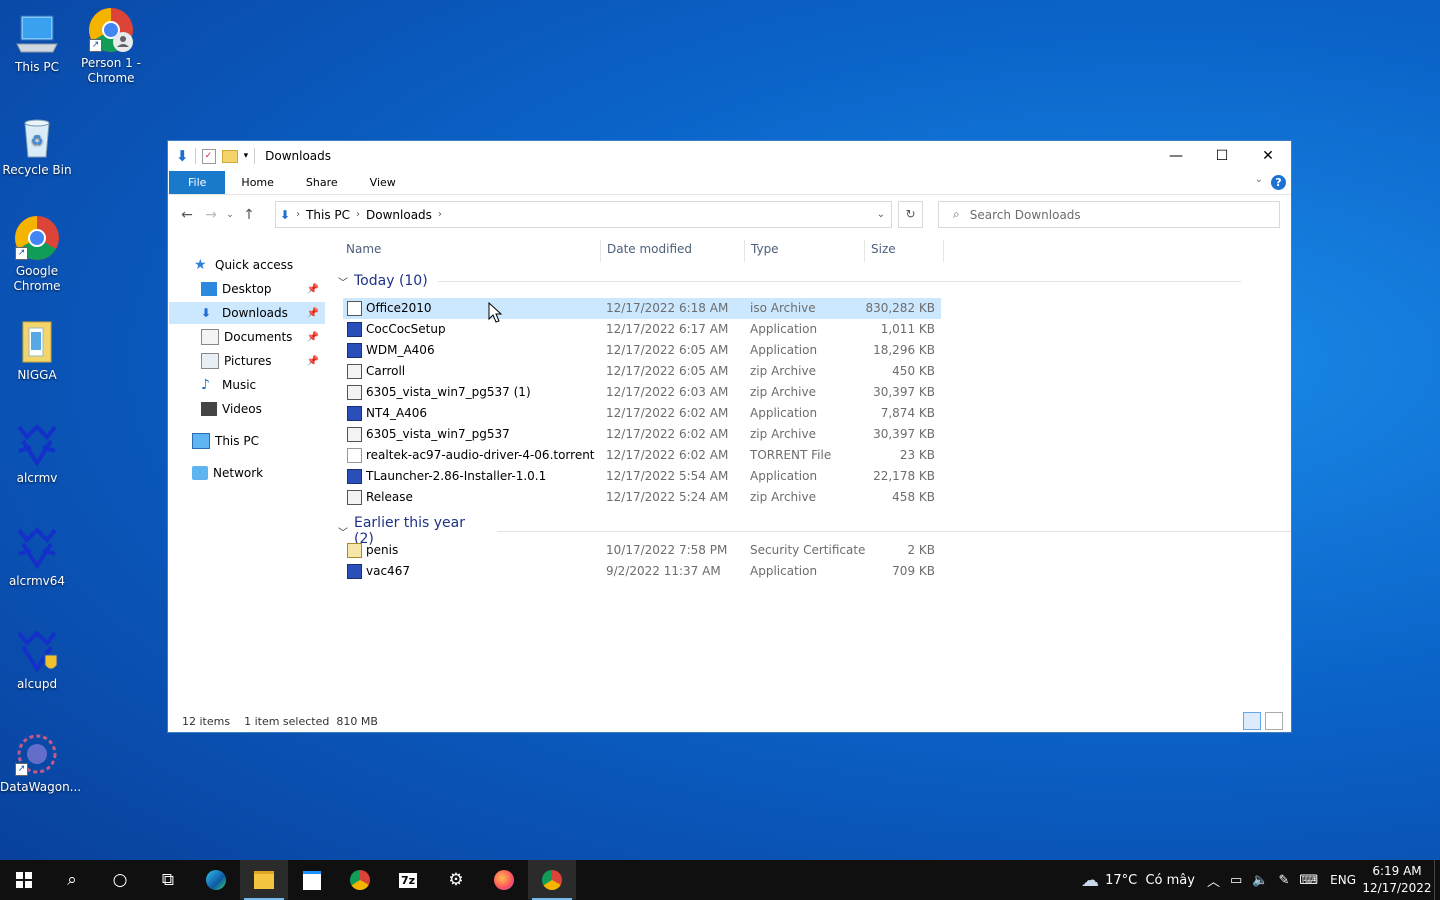 The height and width of the screenshot is (900, 1440). What do you see at coordinates (37, 145) in the screenshot?
I see `desktop-icon-recycle-bin: ♻ Recycle Bin` at bounding box center [37, 145].